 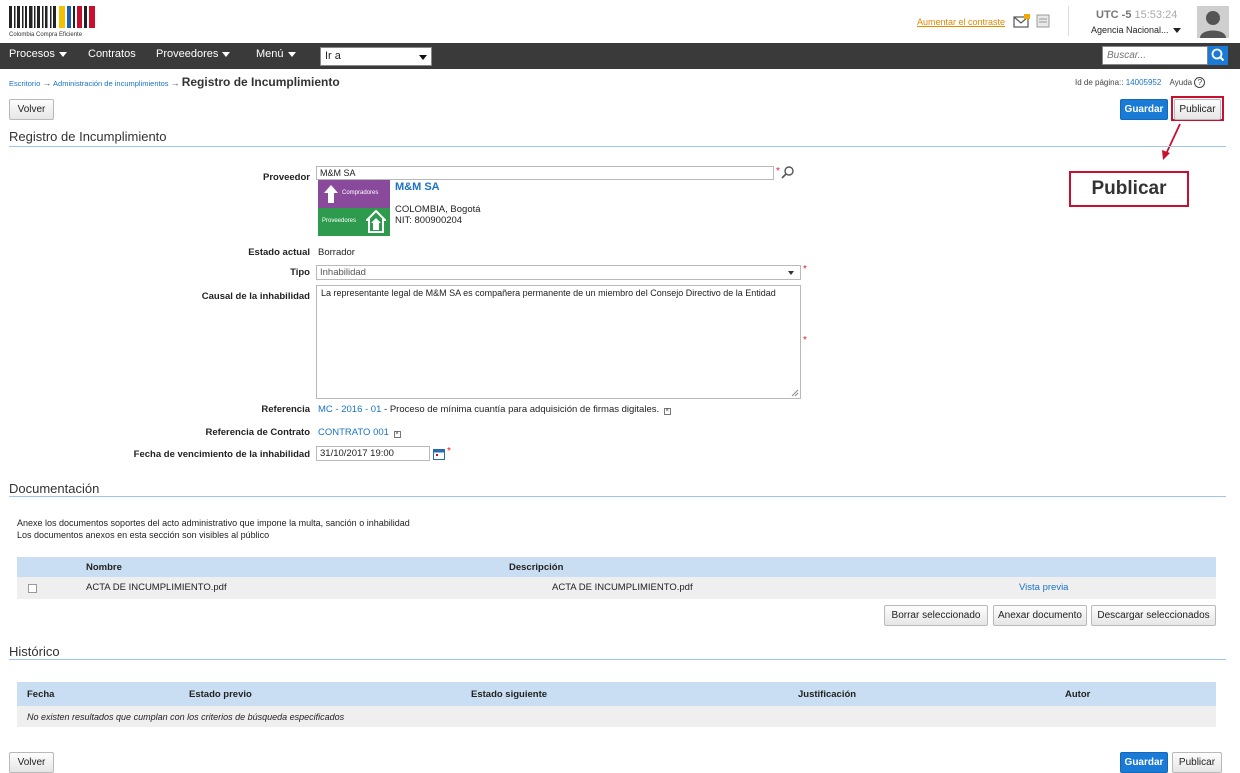 What do you see at coordinates (545, 173) in the screenshot?
I see `proveedor-field: M&M SA` at bounding box center [545, 173].